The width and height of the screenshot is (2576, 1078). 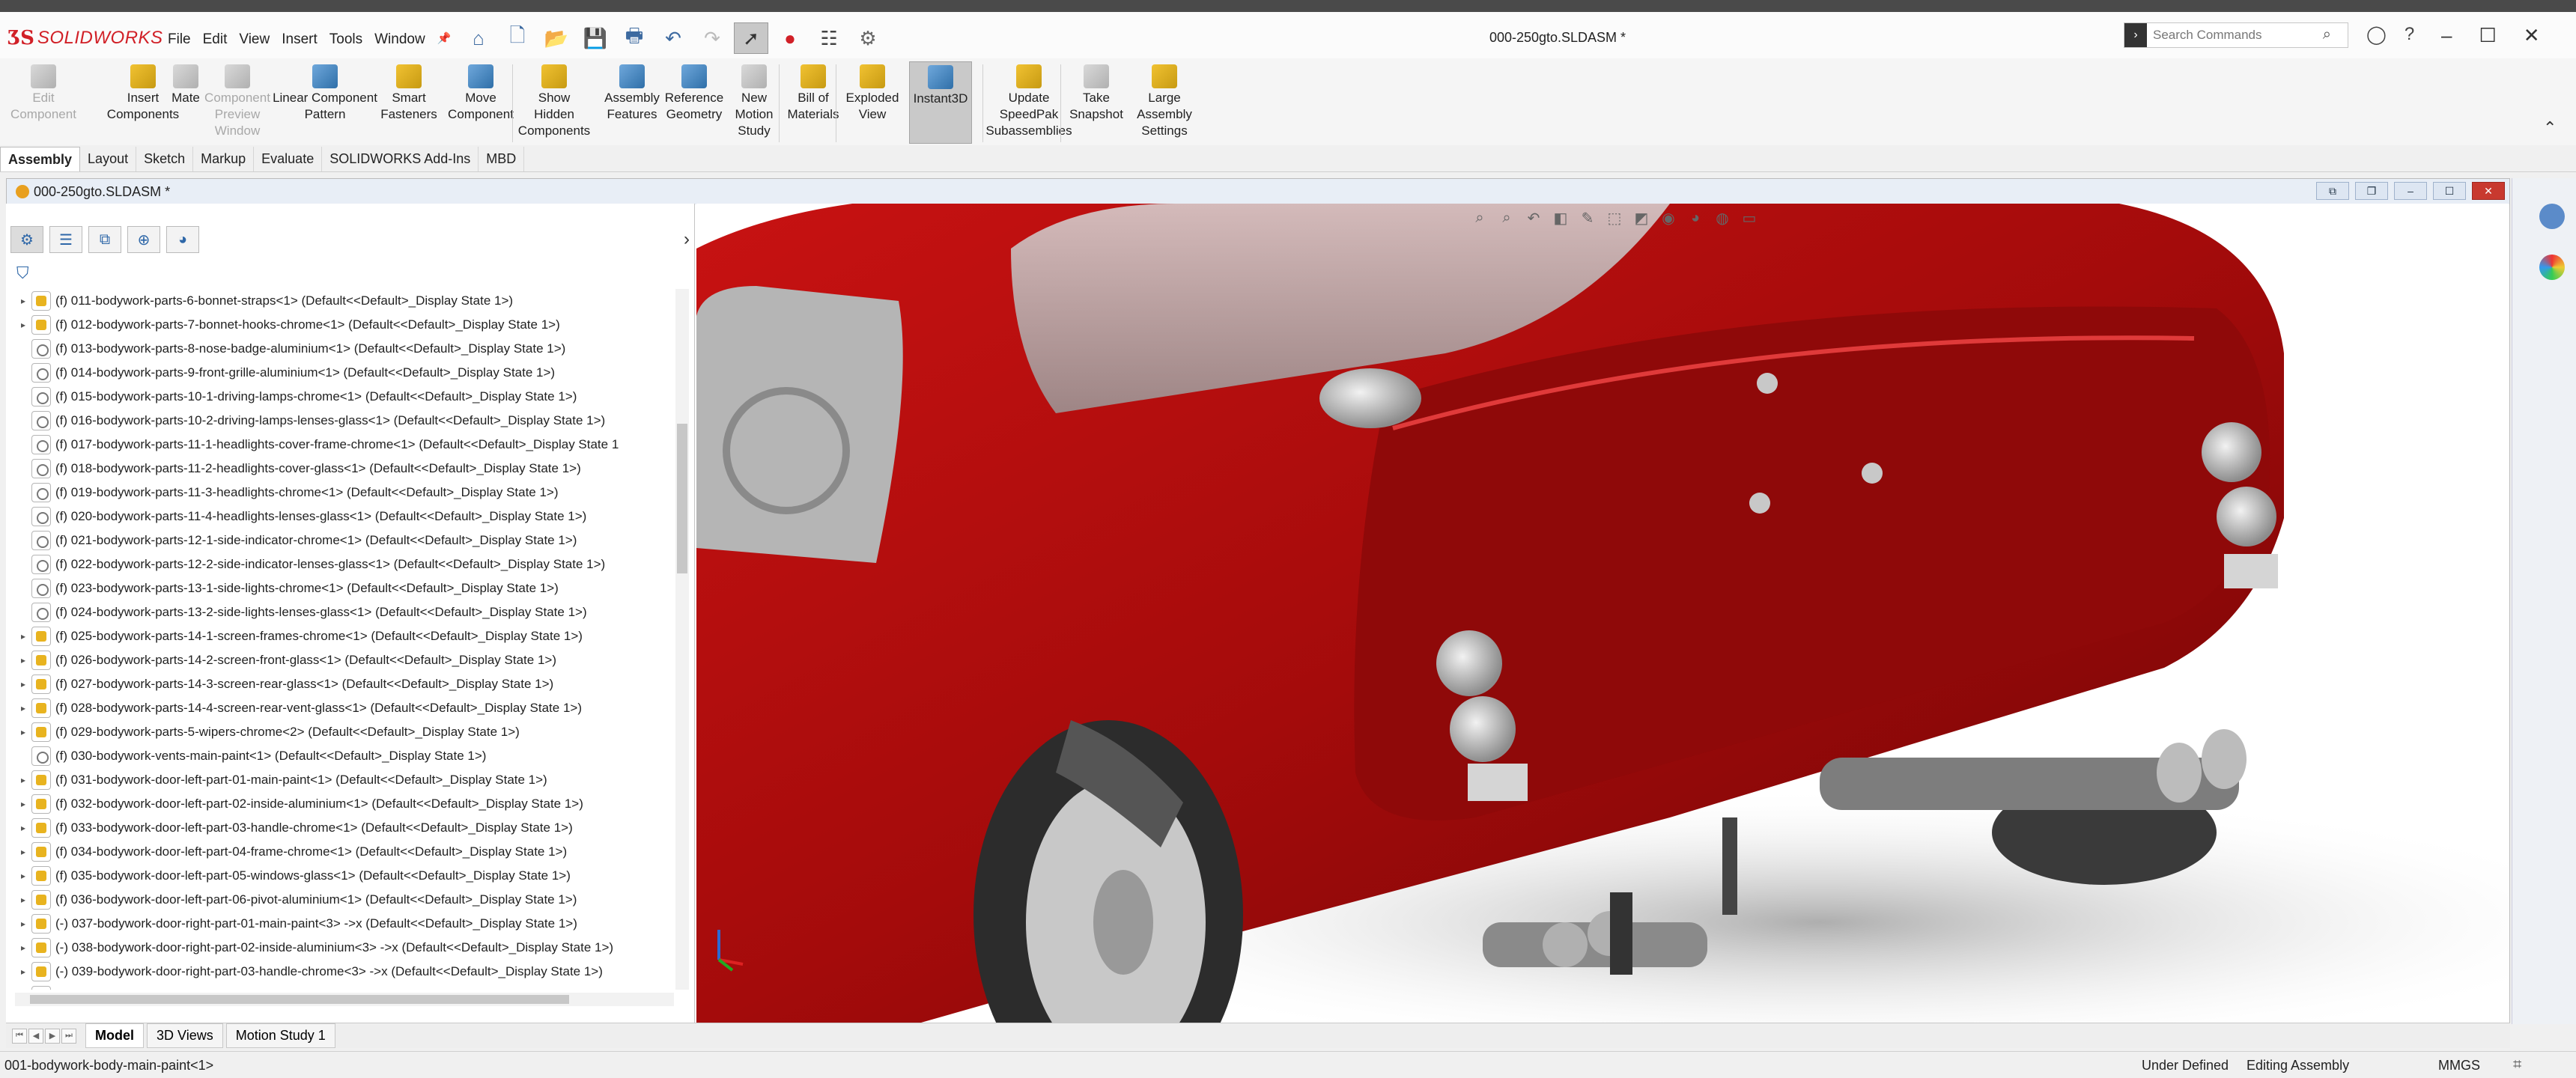 I want to click on cascade-icon: ❐, so click(x=2371, y=191).